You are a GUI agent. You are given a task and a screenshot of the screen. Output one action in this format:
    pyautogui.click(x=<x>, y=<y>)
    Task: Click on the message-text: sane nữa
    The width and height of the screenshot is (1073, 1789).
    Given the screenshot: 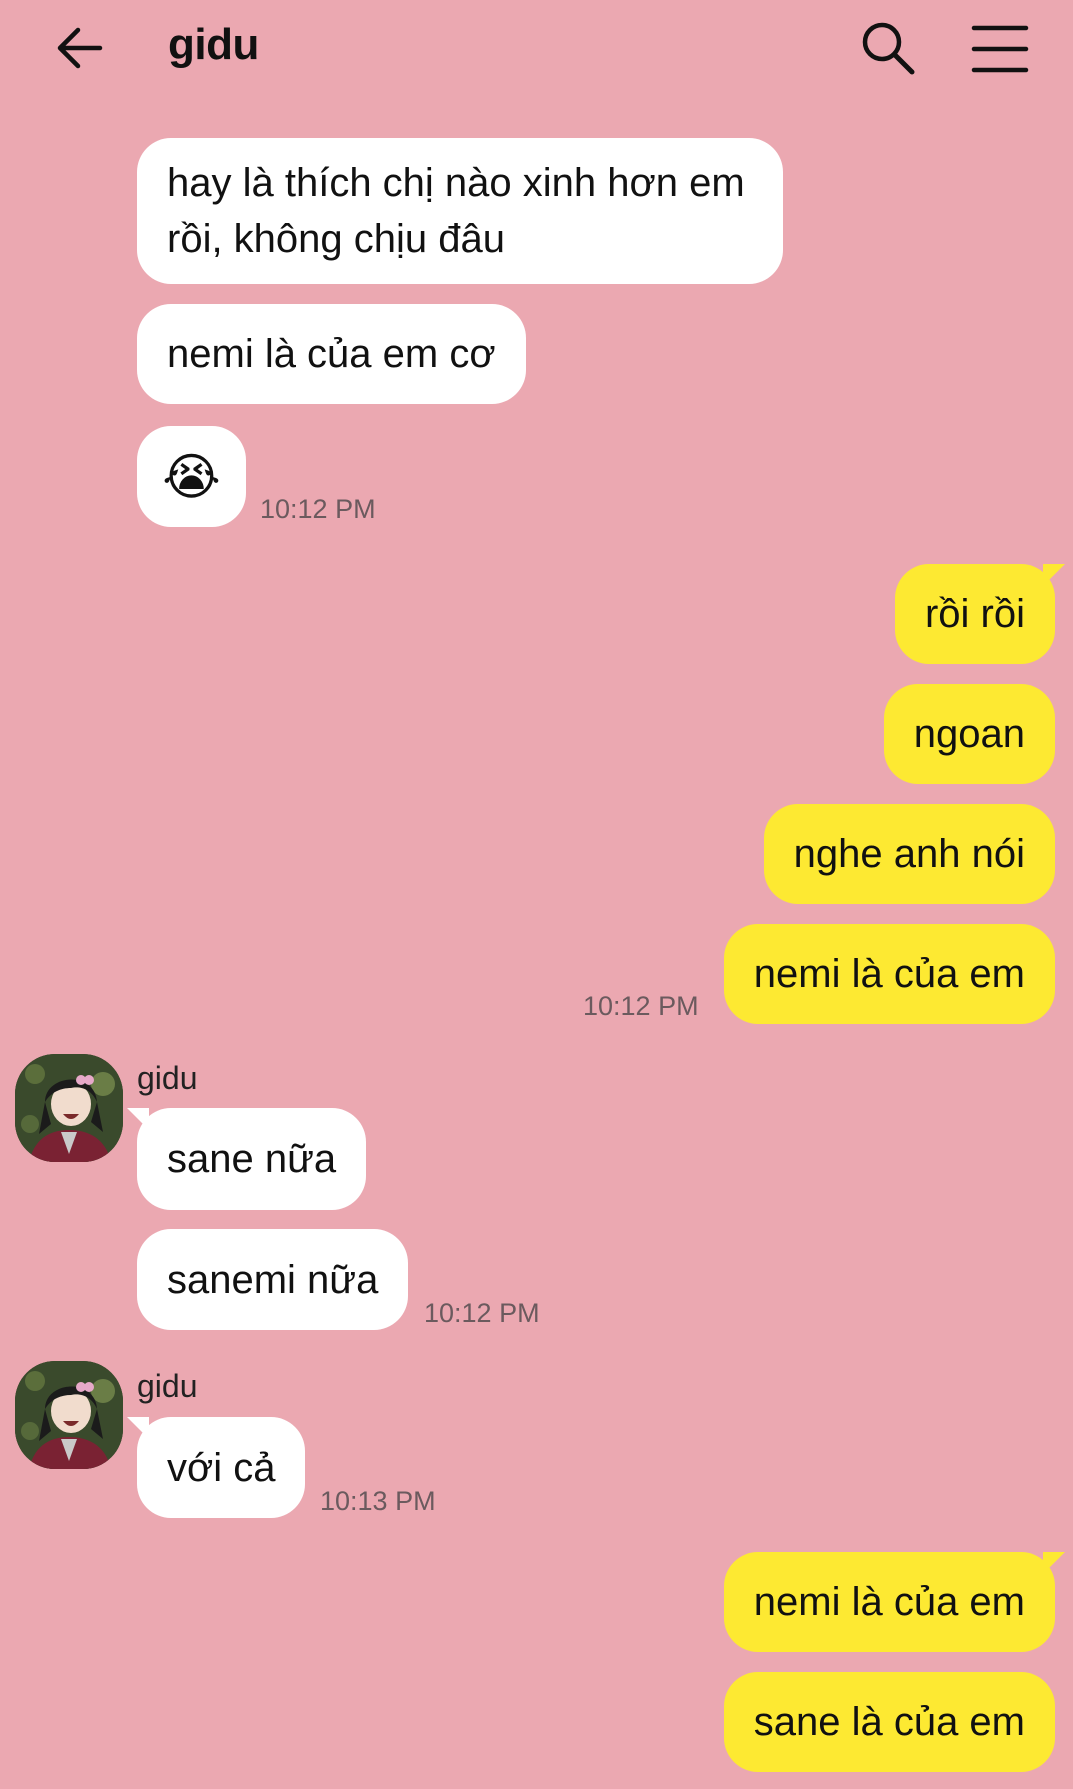 What is the action you would take?
    pyautogui.click(x=252, y=1159)
    